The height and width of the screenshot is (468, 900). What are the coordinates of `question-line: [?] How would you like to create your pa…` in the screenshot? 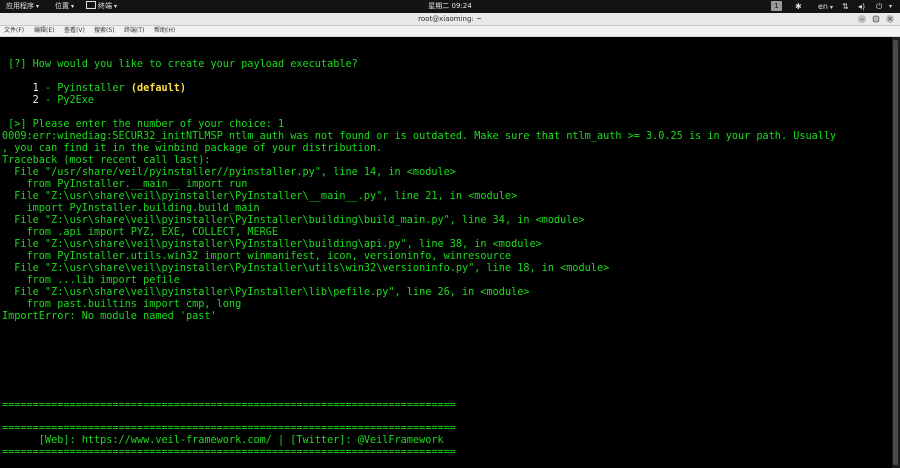 It's located at (180, 64).